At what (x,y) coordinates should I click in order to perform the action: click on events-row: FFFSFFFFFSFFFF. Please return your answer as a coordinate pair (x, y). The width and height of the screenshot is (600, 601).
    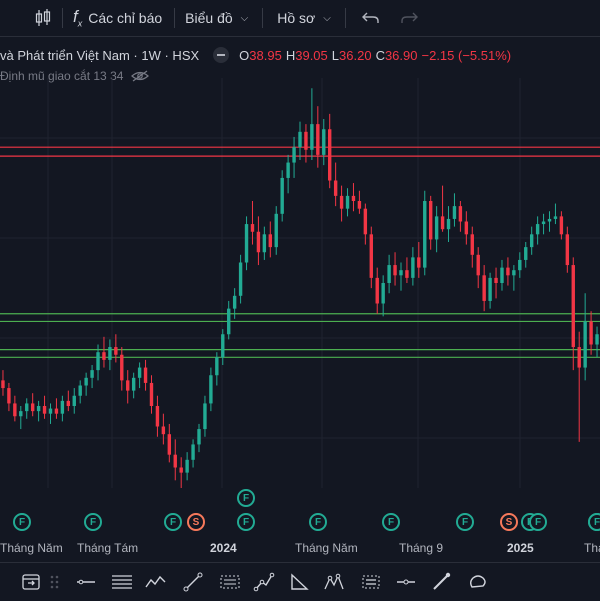
    Looking at the image, I should click on (300, 511).